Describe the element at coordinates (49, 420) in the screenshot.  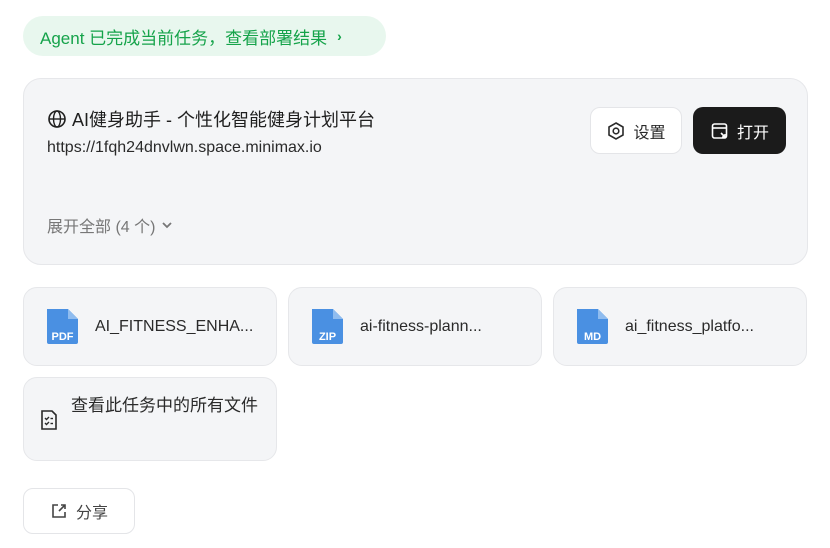
I see `file-checklist-icon` at that location.